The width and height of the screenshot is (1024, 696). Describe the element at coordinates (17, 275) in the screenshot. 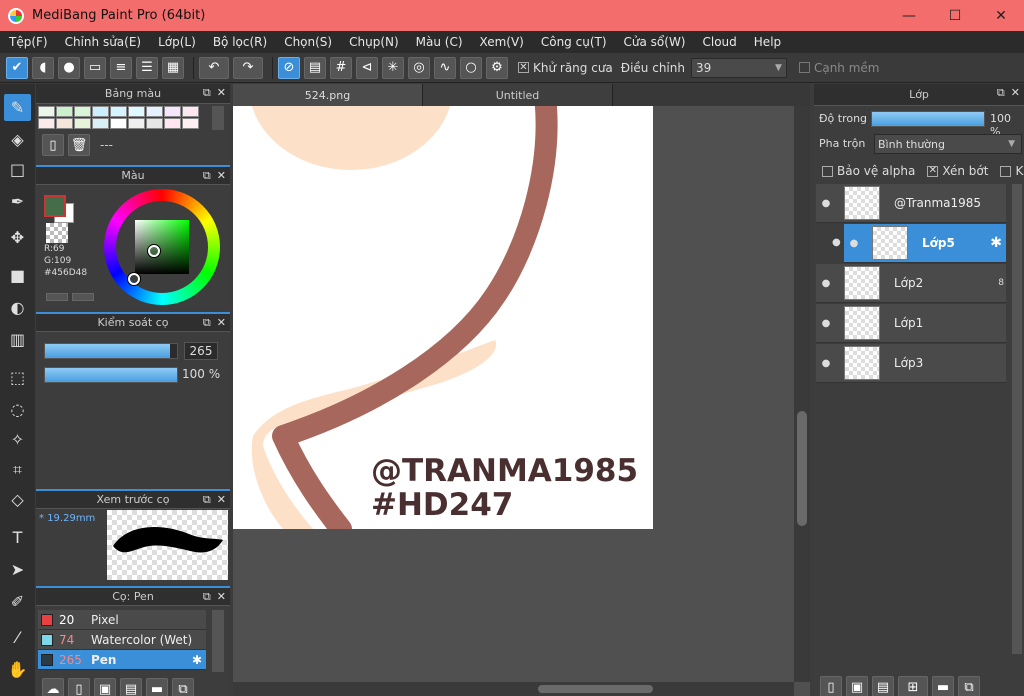

I see `fill-shape-icon: ■` at that location.